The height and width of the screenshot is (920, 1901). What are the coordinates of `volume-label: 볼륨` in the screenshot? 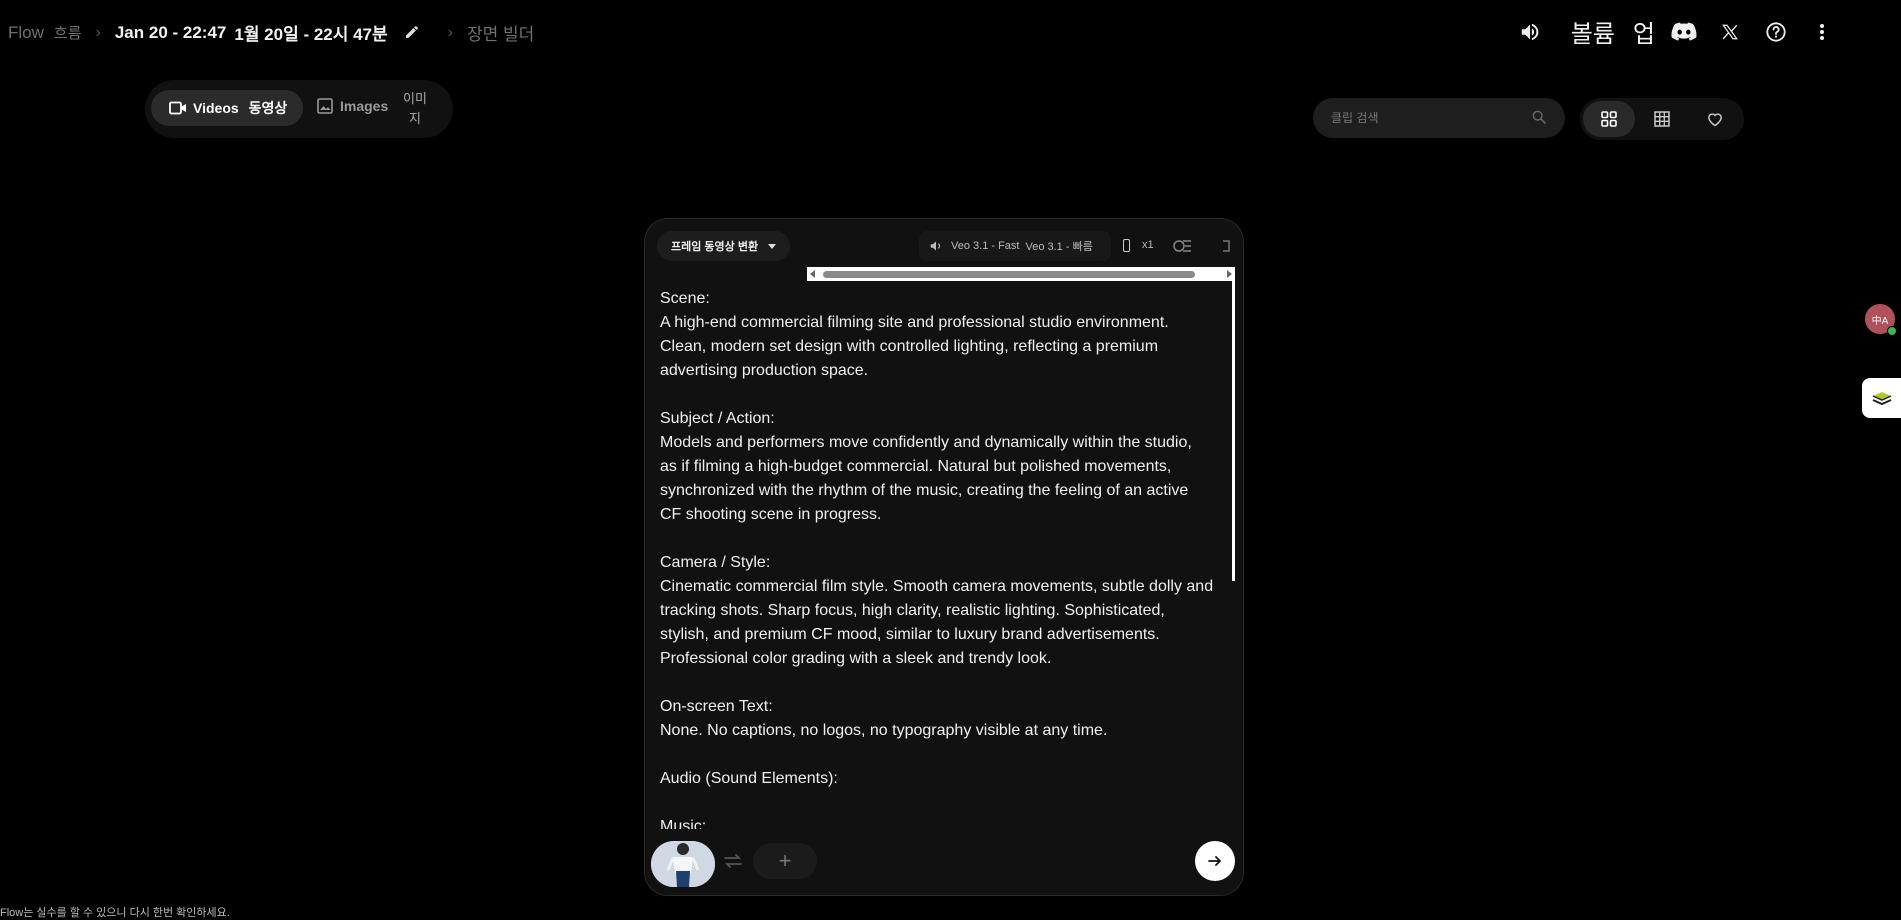 It's located at (1593, 31).